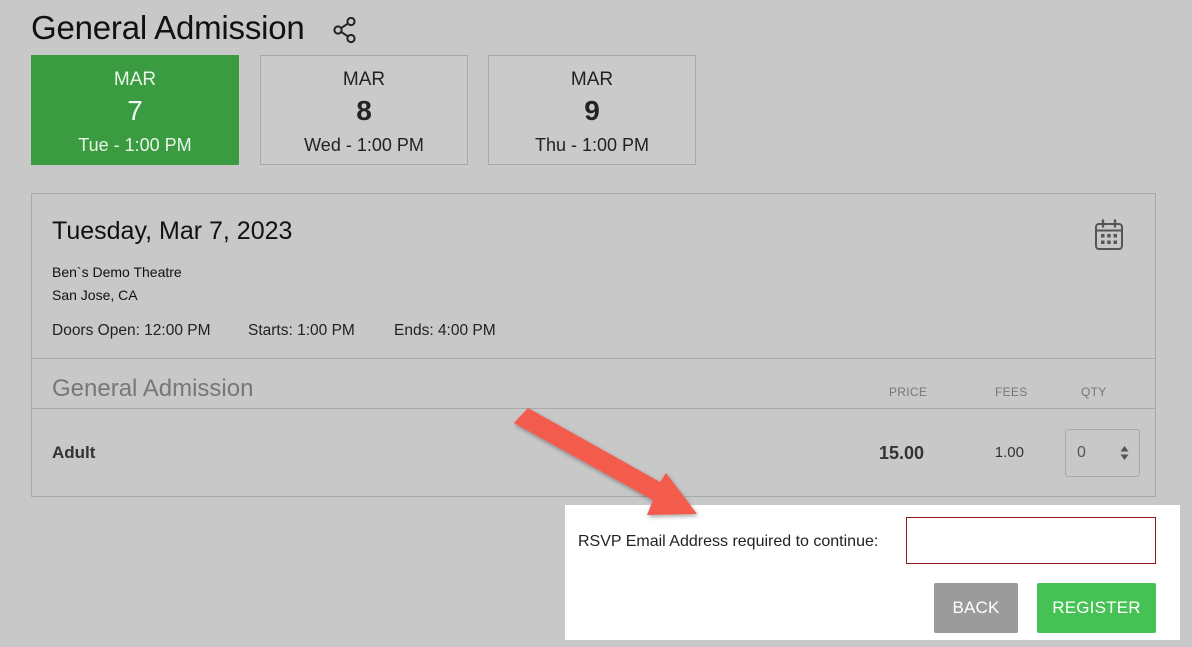 This screenshot has width=1192, height=647. I want to click on date-weekday-time: Tue - 1:00 PM, so click(135, 145).